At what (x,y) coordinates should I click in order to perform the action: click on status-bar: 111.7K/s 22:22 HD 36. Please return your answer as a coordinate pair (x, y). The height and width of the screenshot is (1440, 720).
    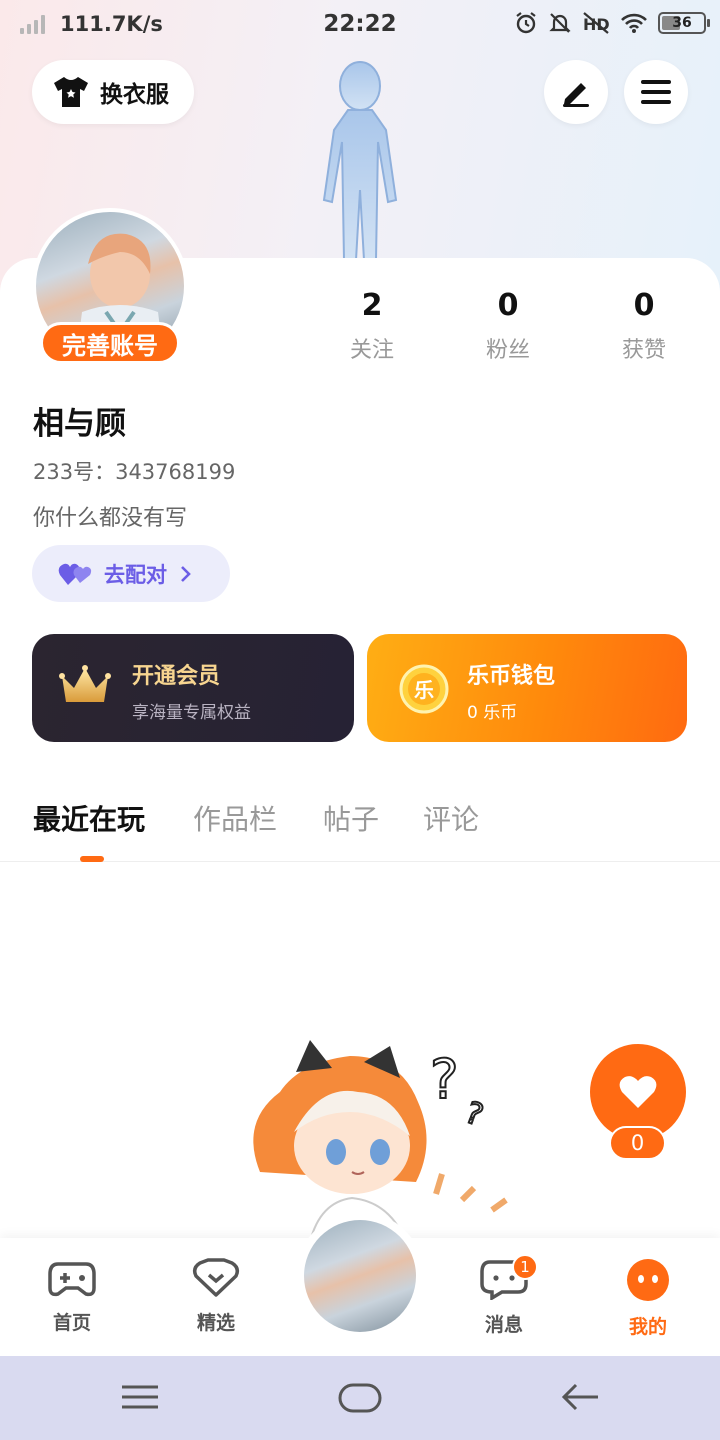
    Looking at the image, I should click on (360, 25).